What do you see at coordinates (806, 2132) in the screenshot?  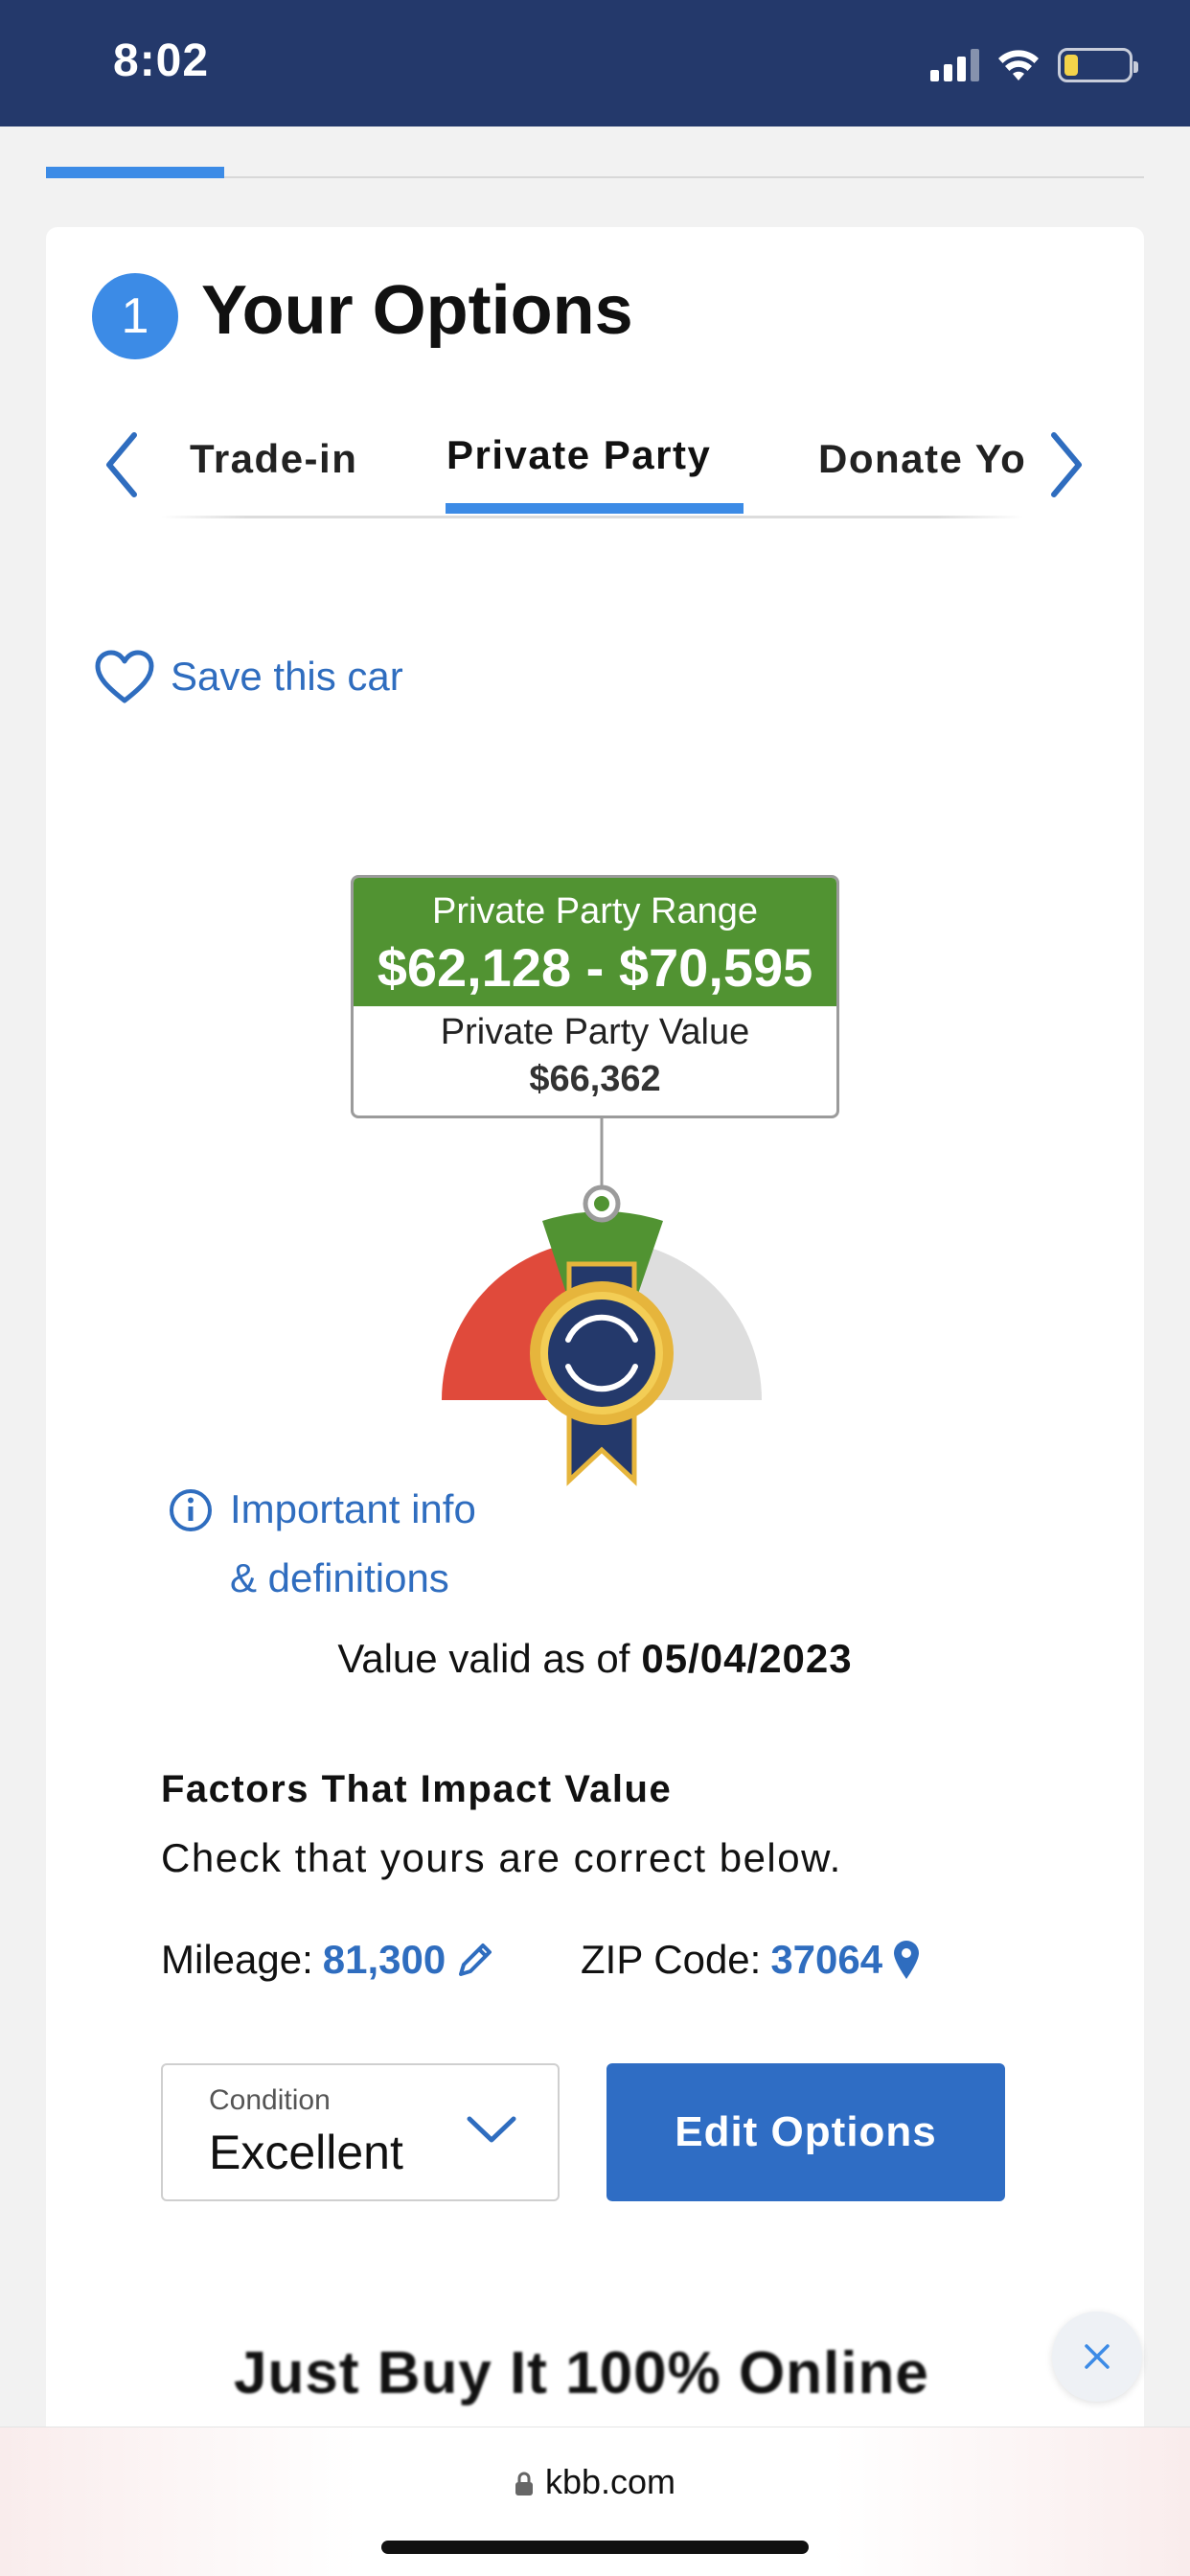 I see `edit-options-button: Edit Options` at bounding box center [806, 2132].